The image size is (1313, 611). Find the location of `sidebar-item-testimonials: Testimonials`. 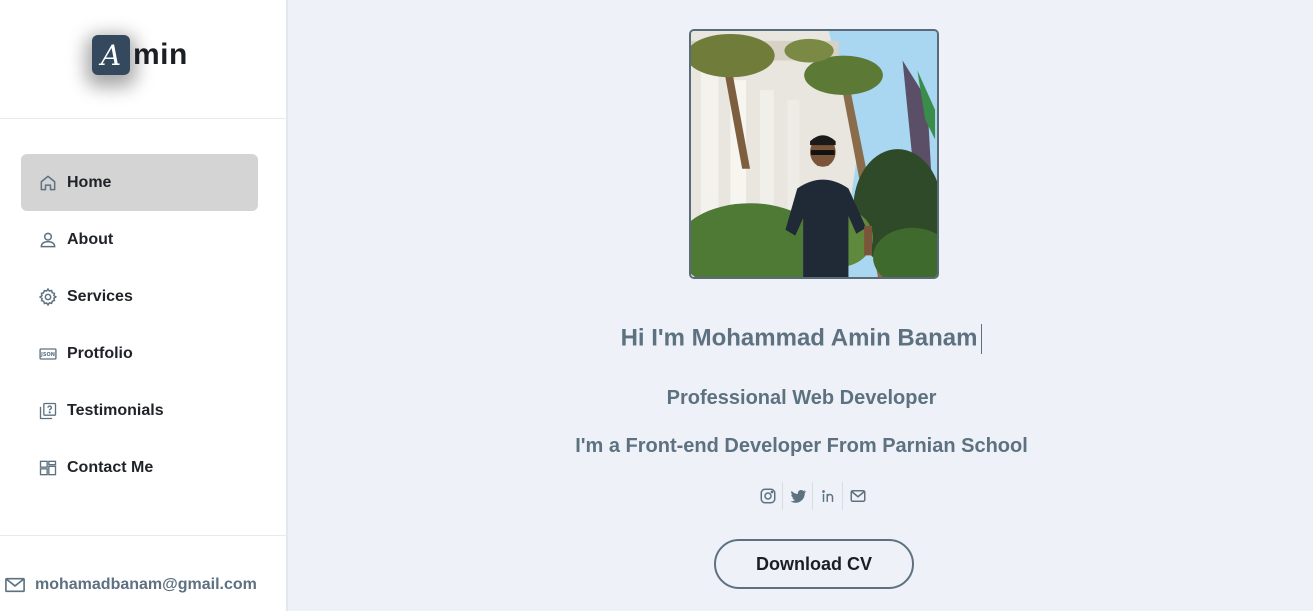

sidebar-item-testimonials: Testimonials is located at coordinates (139, 410).